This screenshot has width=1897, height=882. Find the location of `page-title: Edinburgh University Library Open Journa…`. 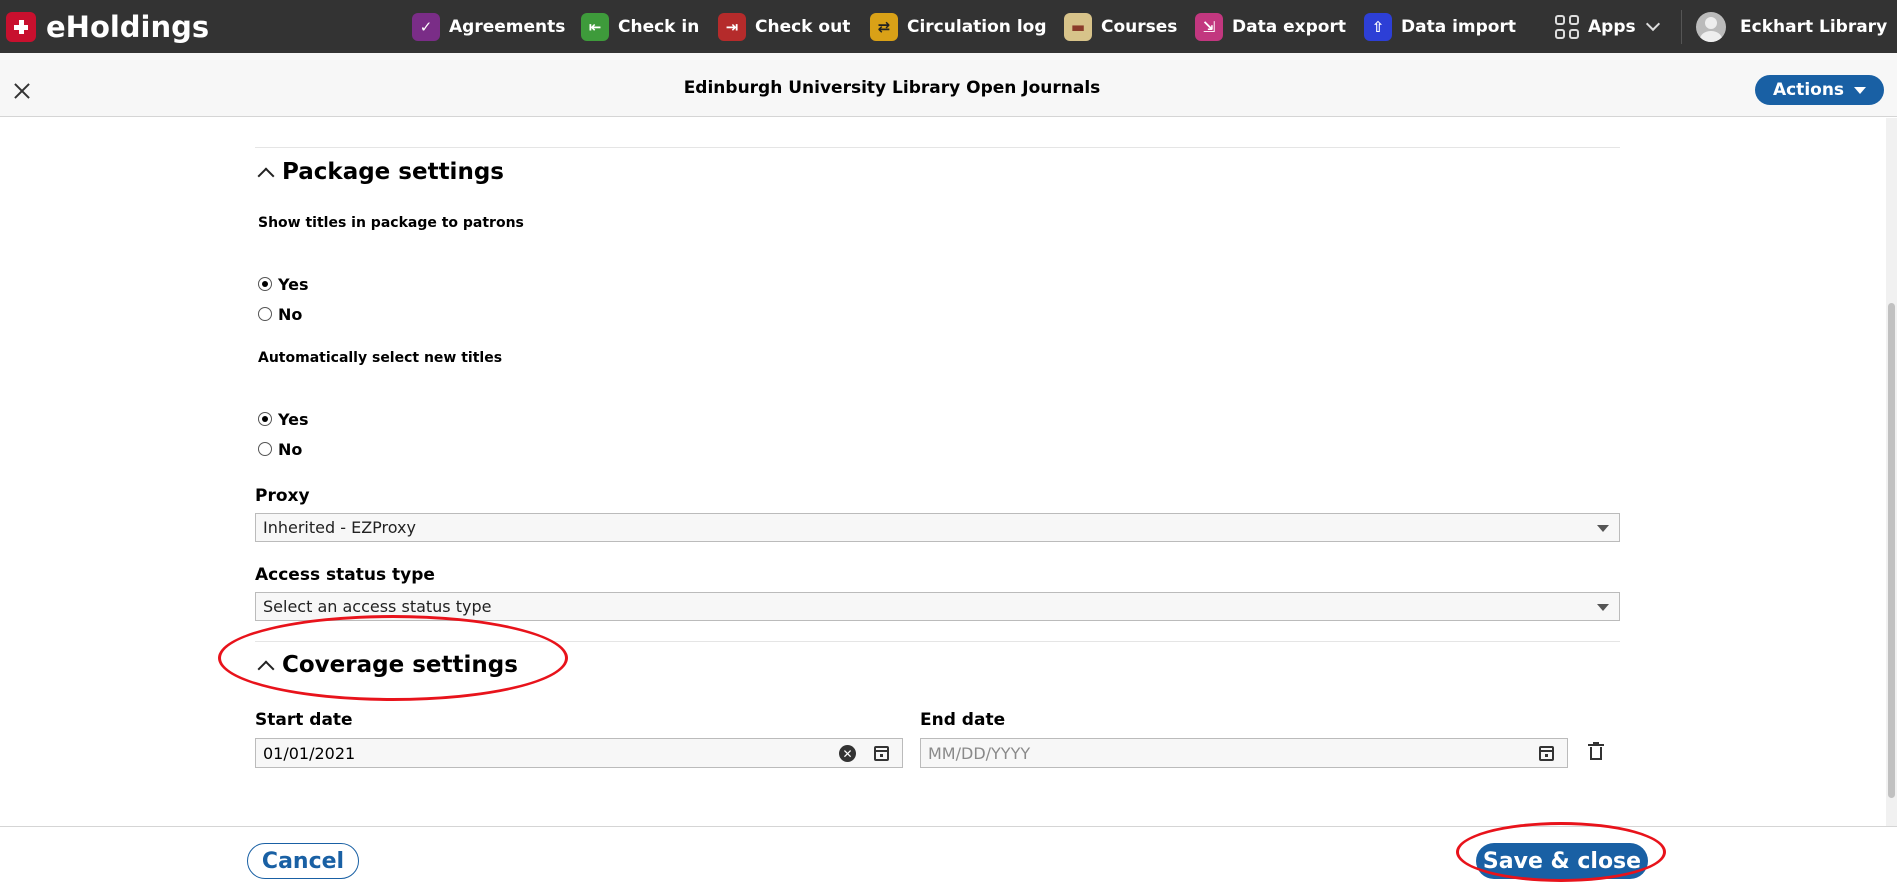

page-title: Edinburgh University Library Open Journa… is located at coordinates (892, 88).